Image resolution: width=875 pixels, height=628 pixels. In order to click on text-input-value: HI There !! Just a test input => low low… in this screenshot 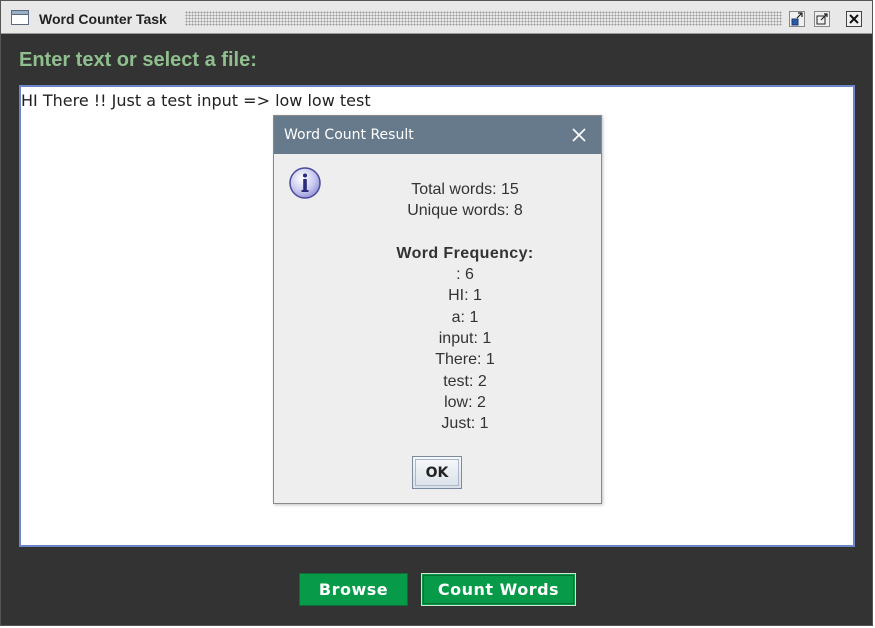, I will do `click(196, 101)`.